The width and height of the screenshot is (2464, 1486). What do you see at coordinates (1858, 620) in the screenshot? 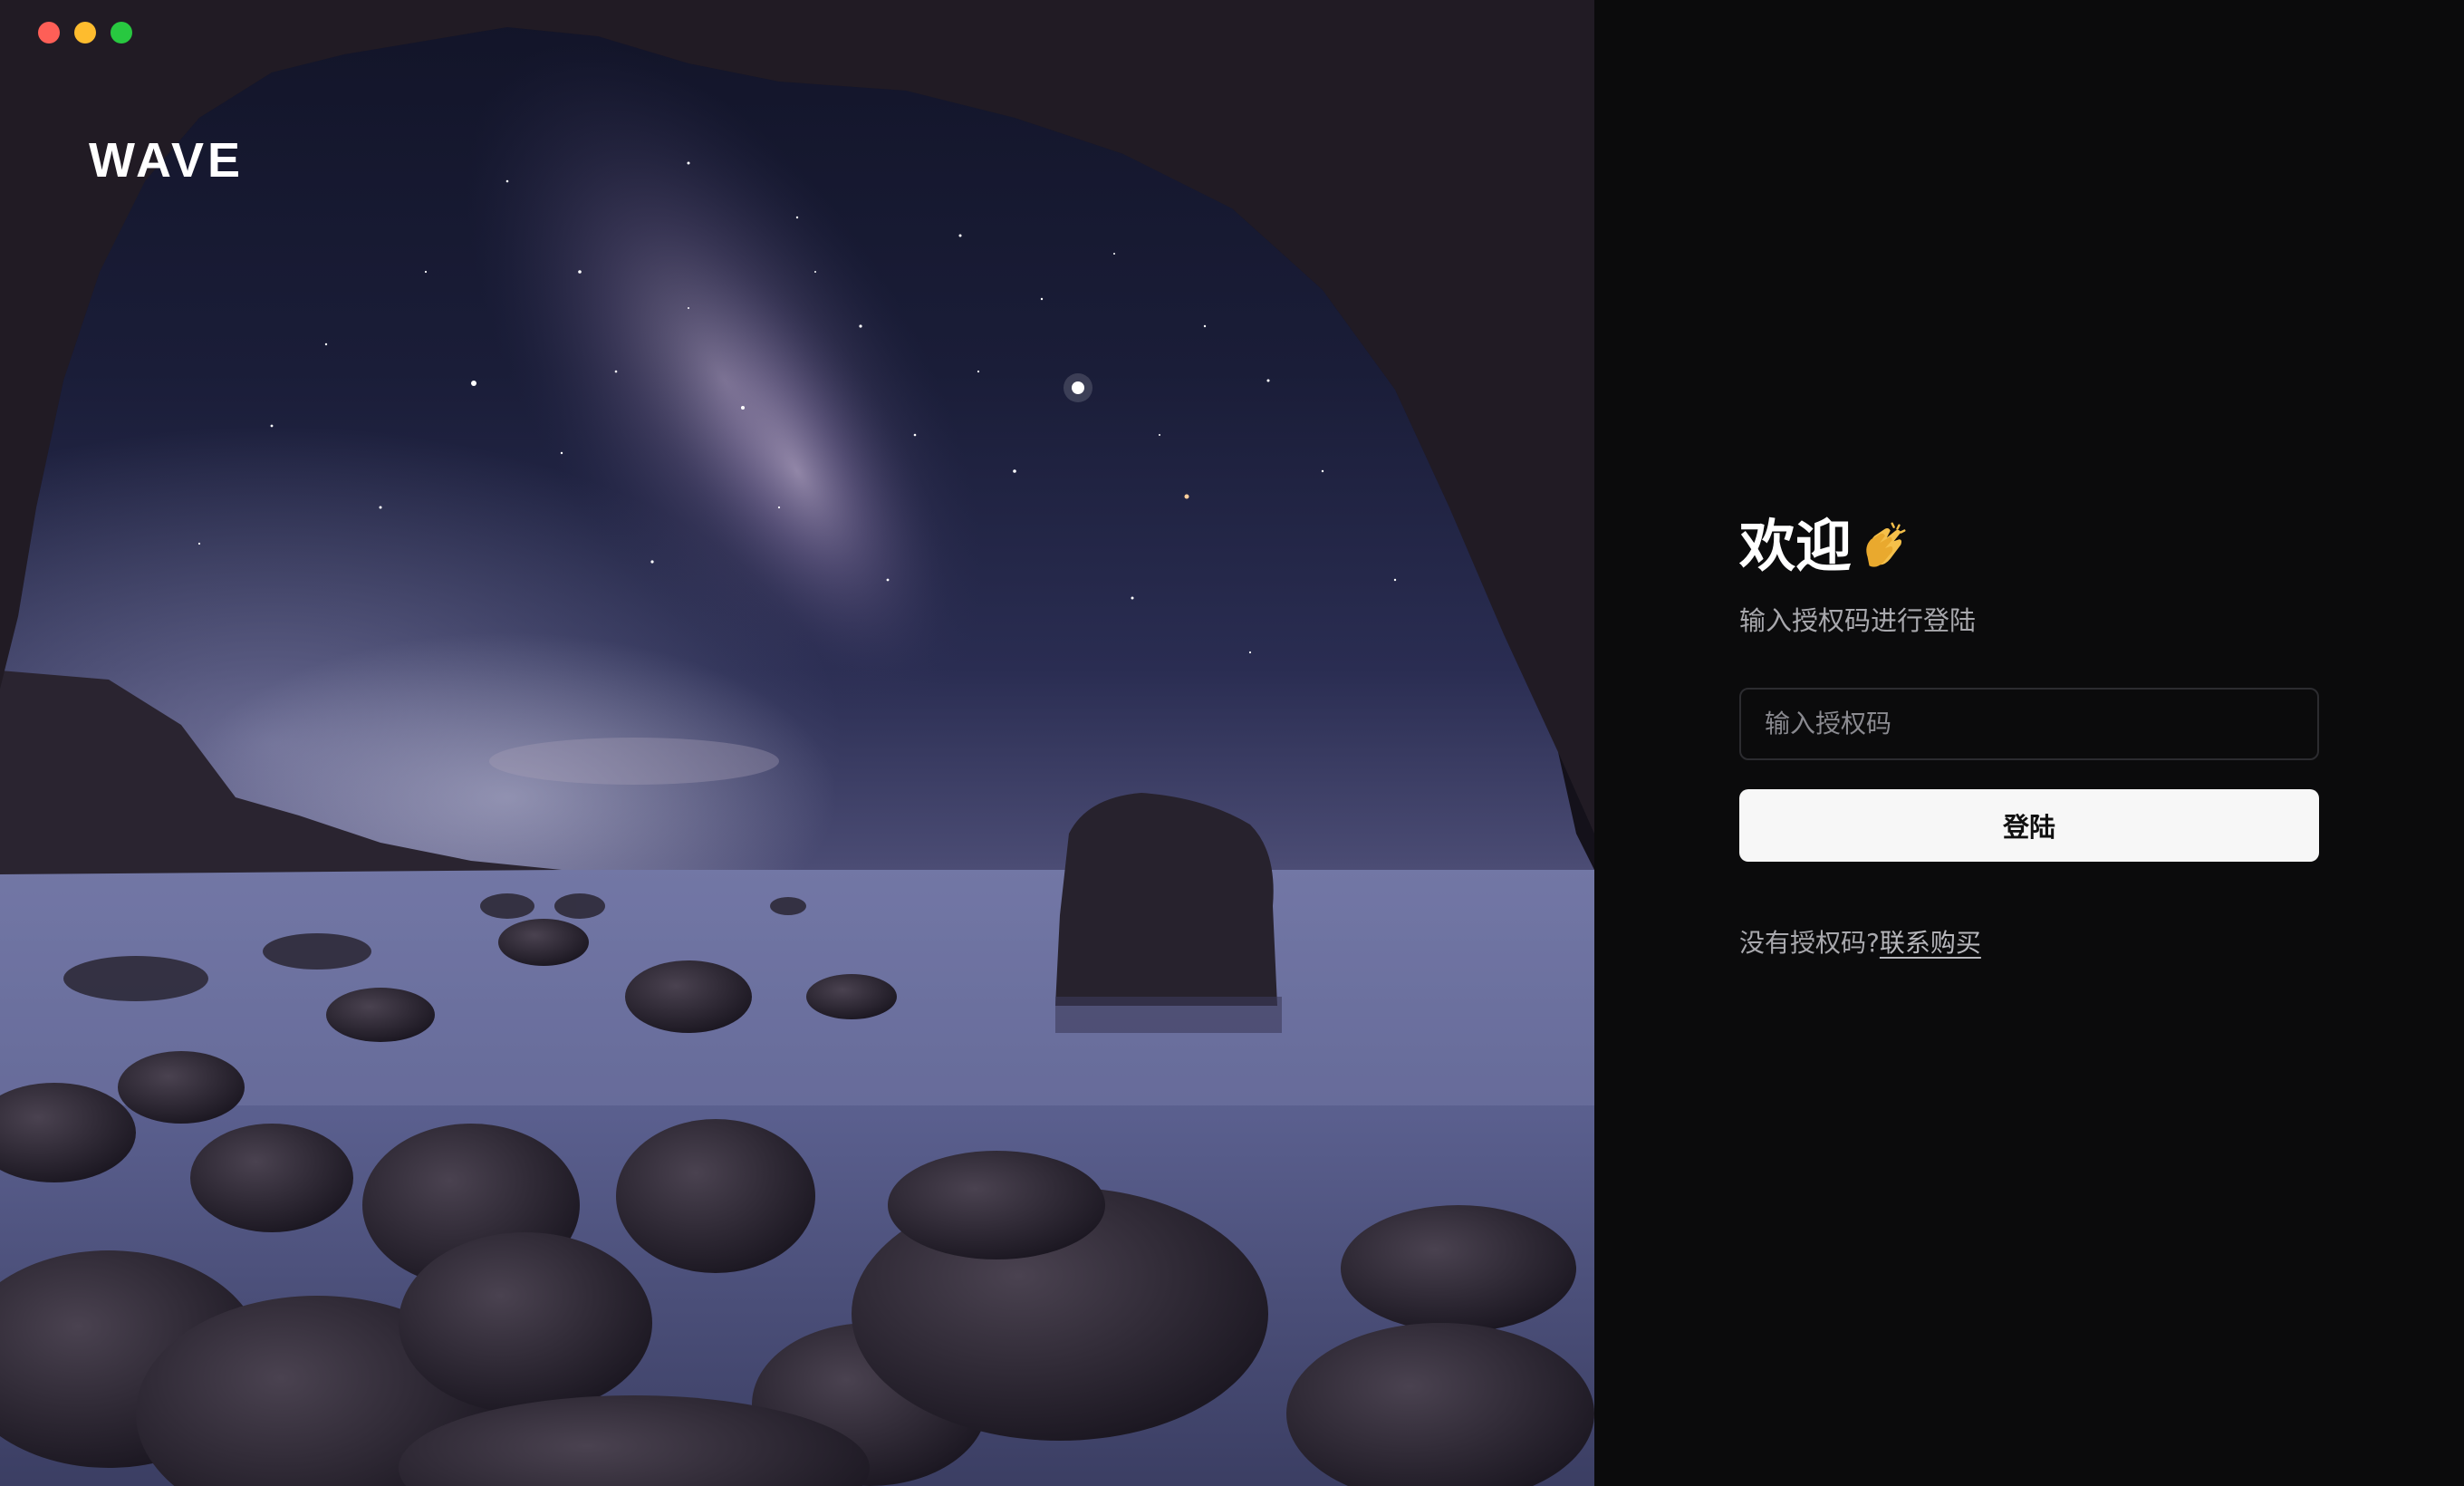
I see `login-subtitle: 输入授权码进行登陆` at bounding box center [1858, 620].